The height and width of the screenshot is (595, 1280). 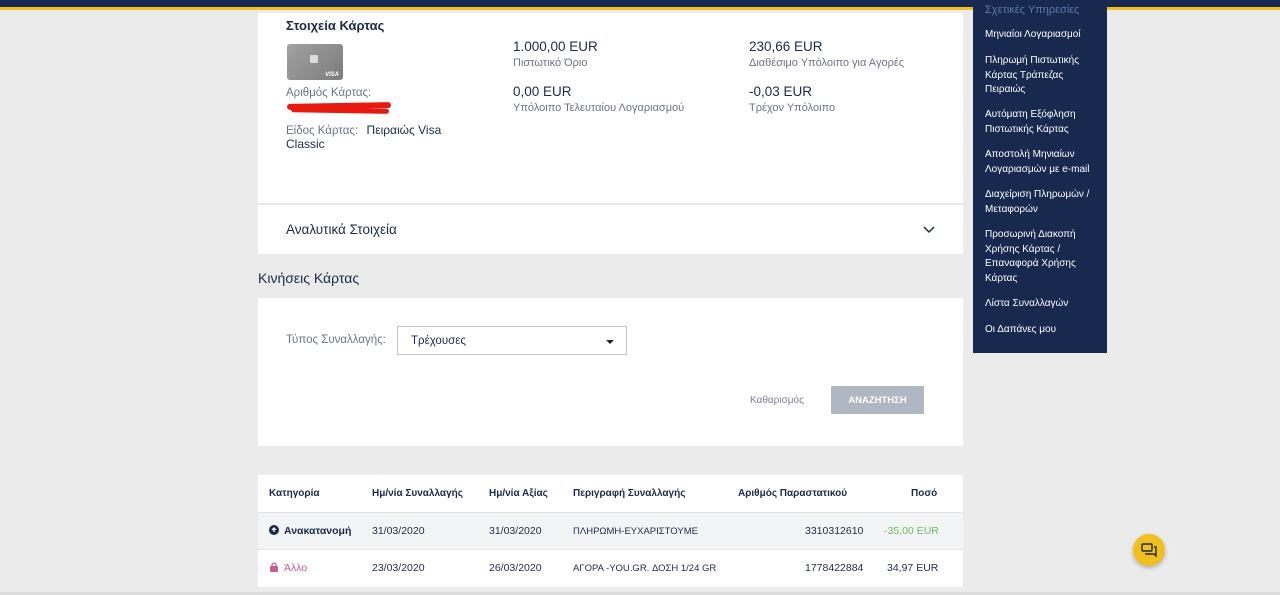 What do you see at coordinates (924, 493) in the screenshot?
I see `header-amount: Ποσό` at bounding box center [924, 493].